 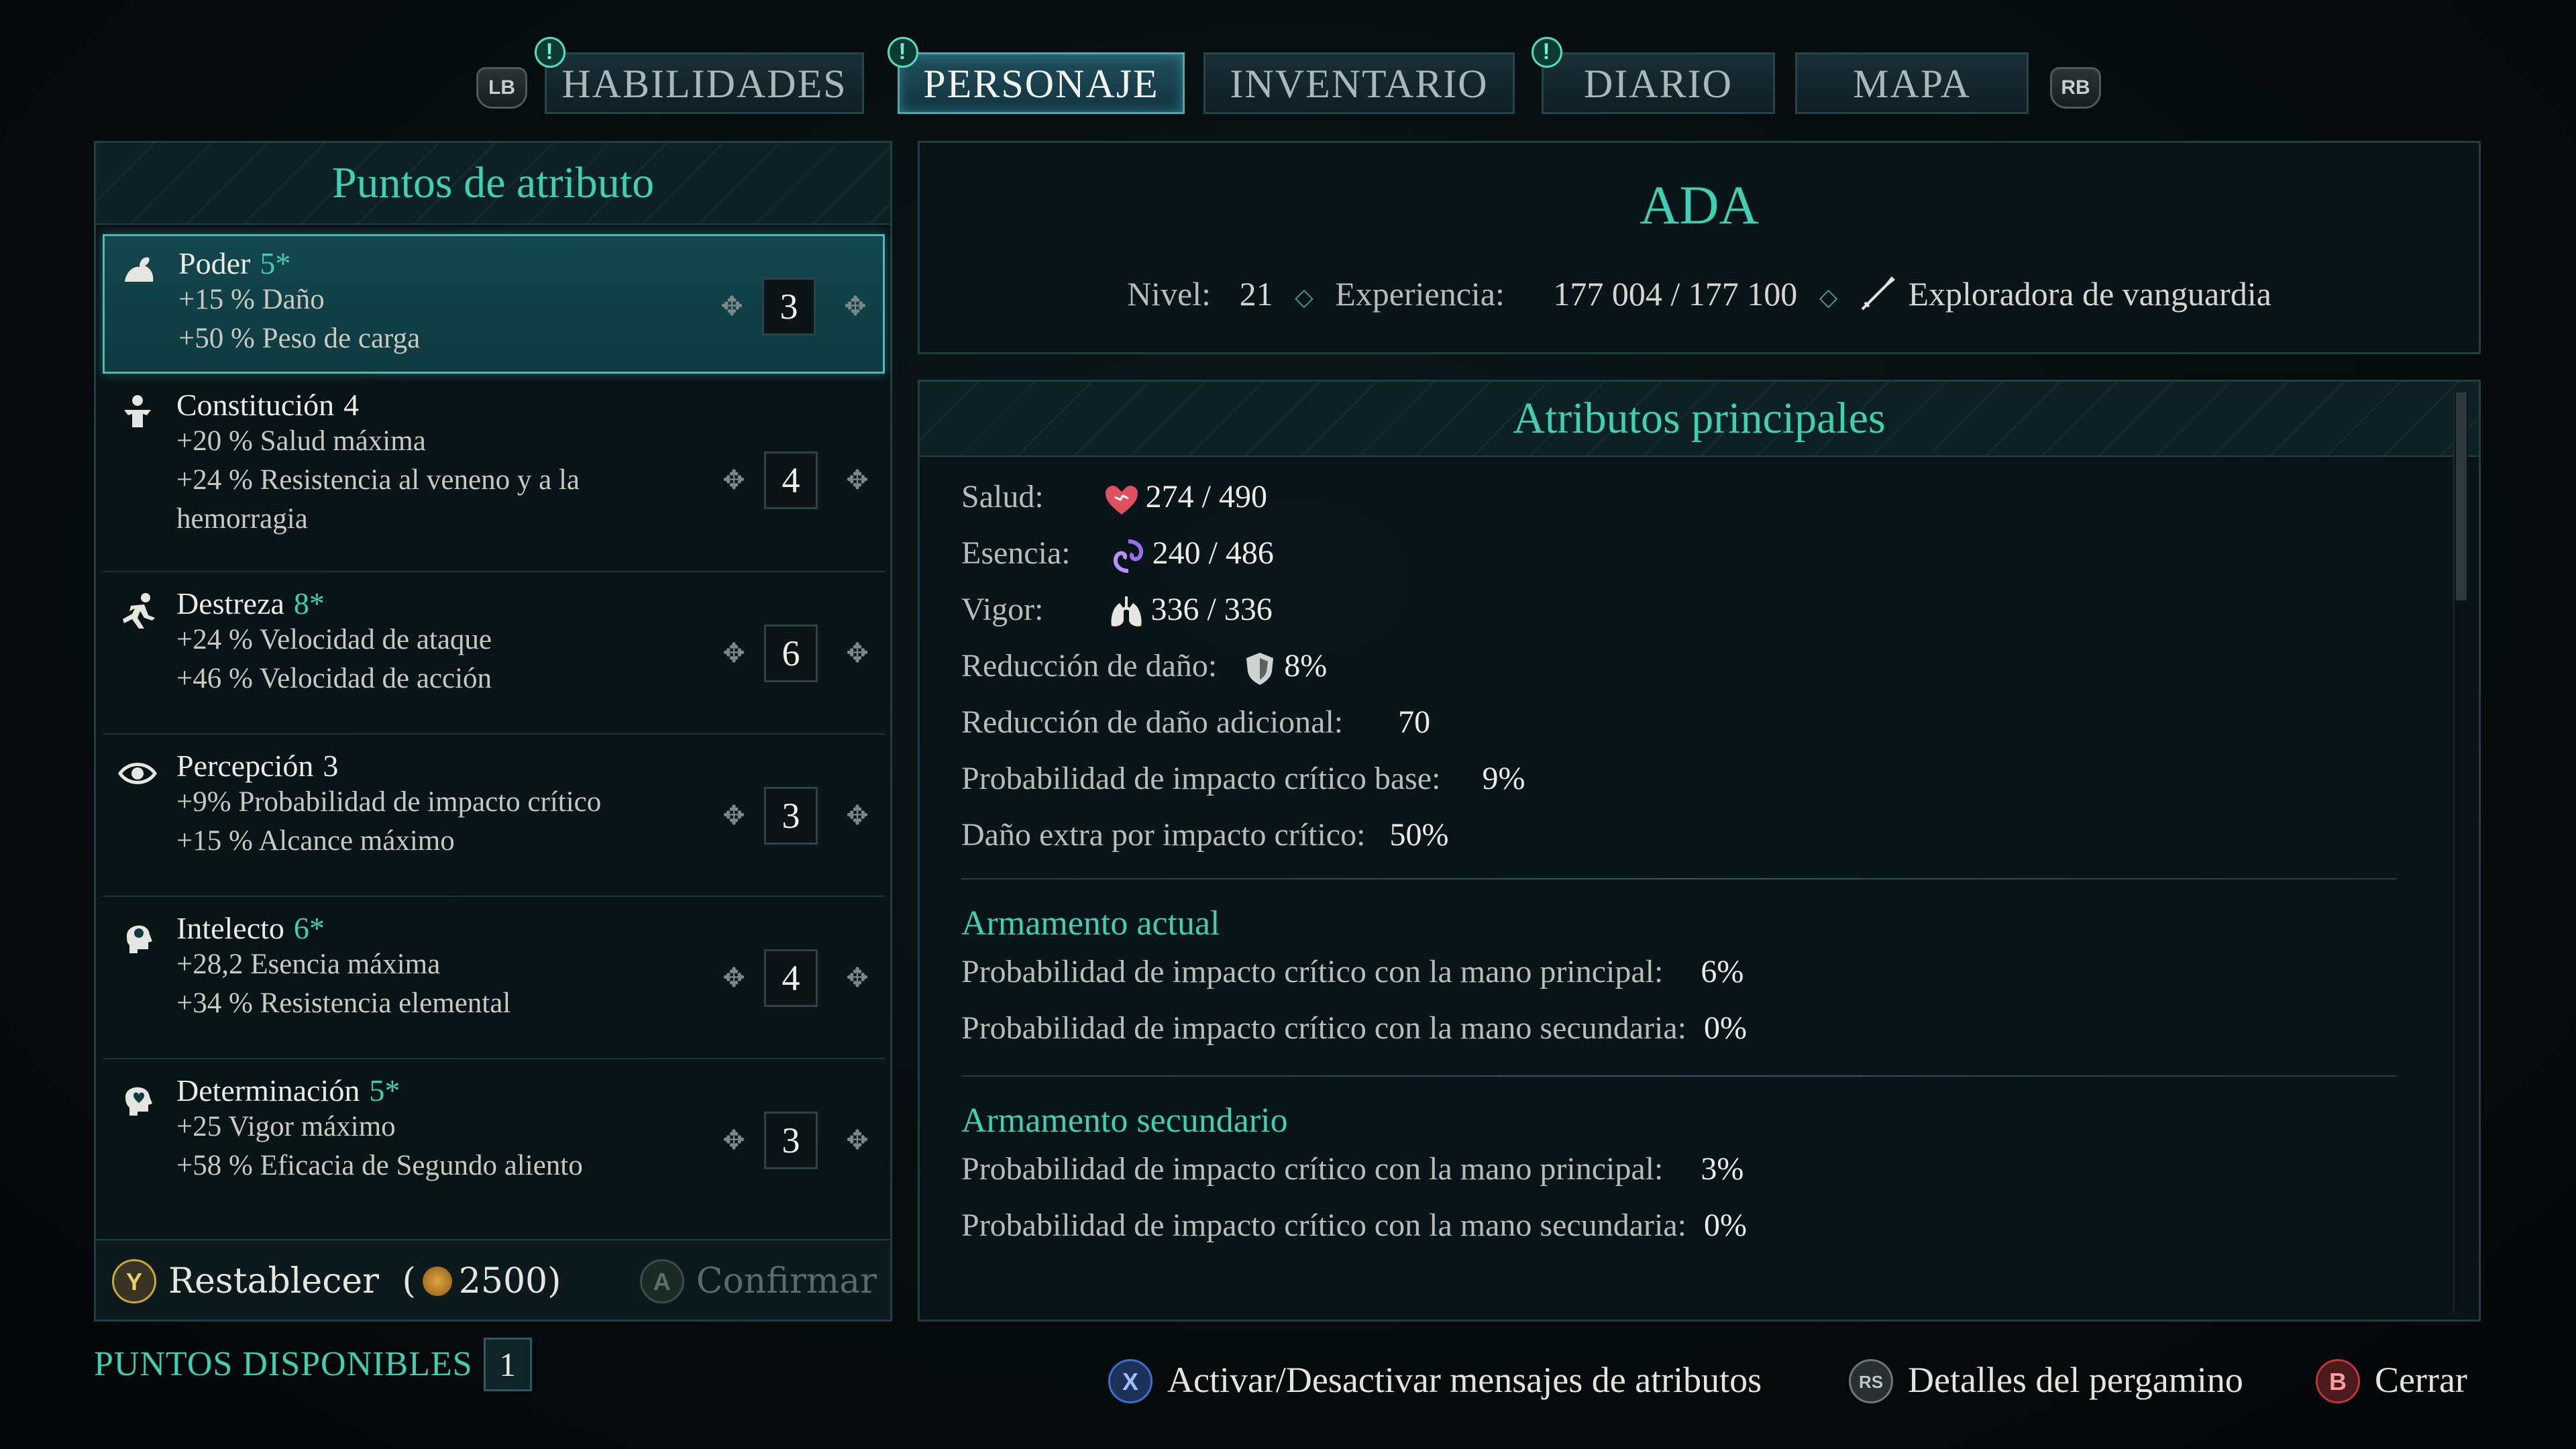 I want to click on reset-cost-close: ), so click(x=554, y=1281).